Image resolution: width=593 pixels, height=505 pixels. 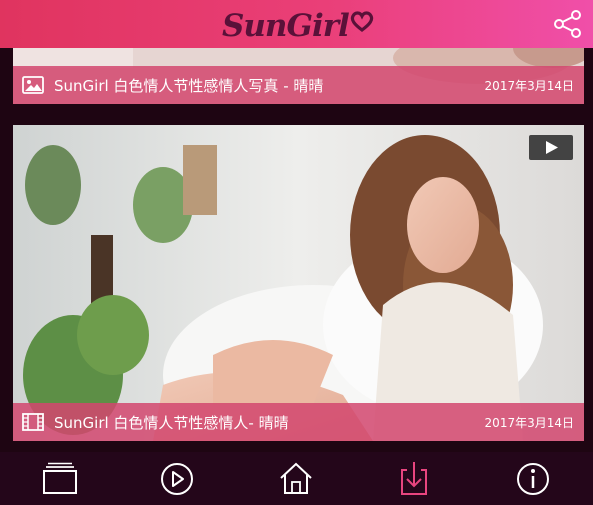 I want to click on nav-home-button, so click(x=296, y=479).